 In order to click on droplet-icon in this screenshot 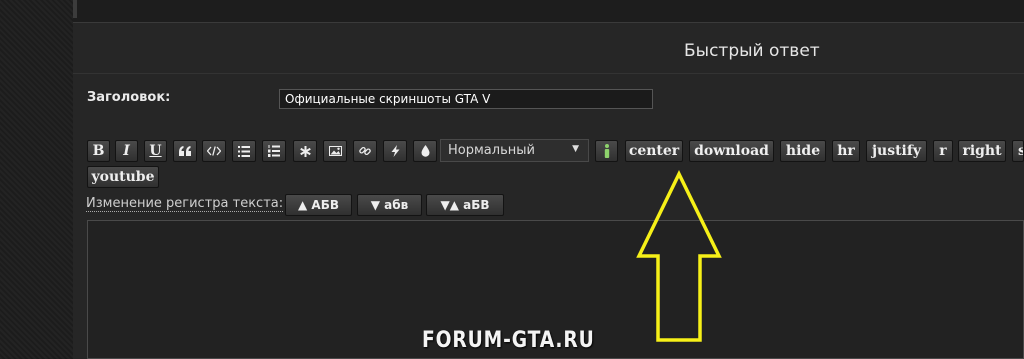, I will do `click(425, 151)`.